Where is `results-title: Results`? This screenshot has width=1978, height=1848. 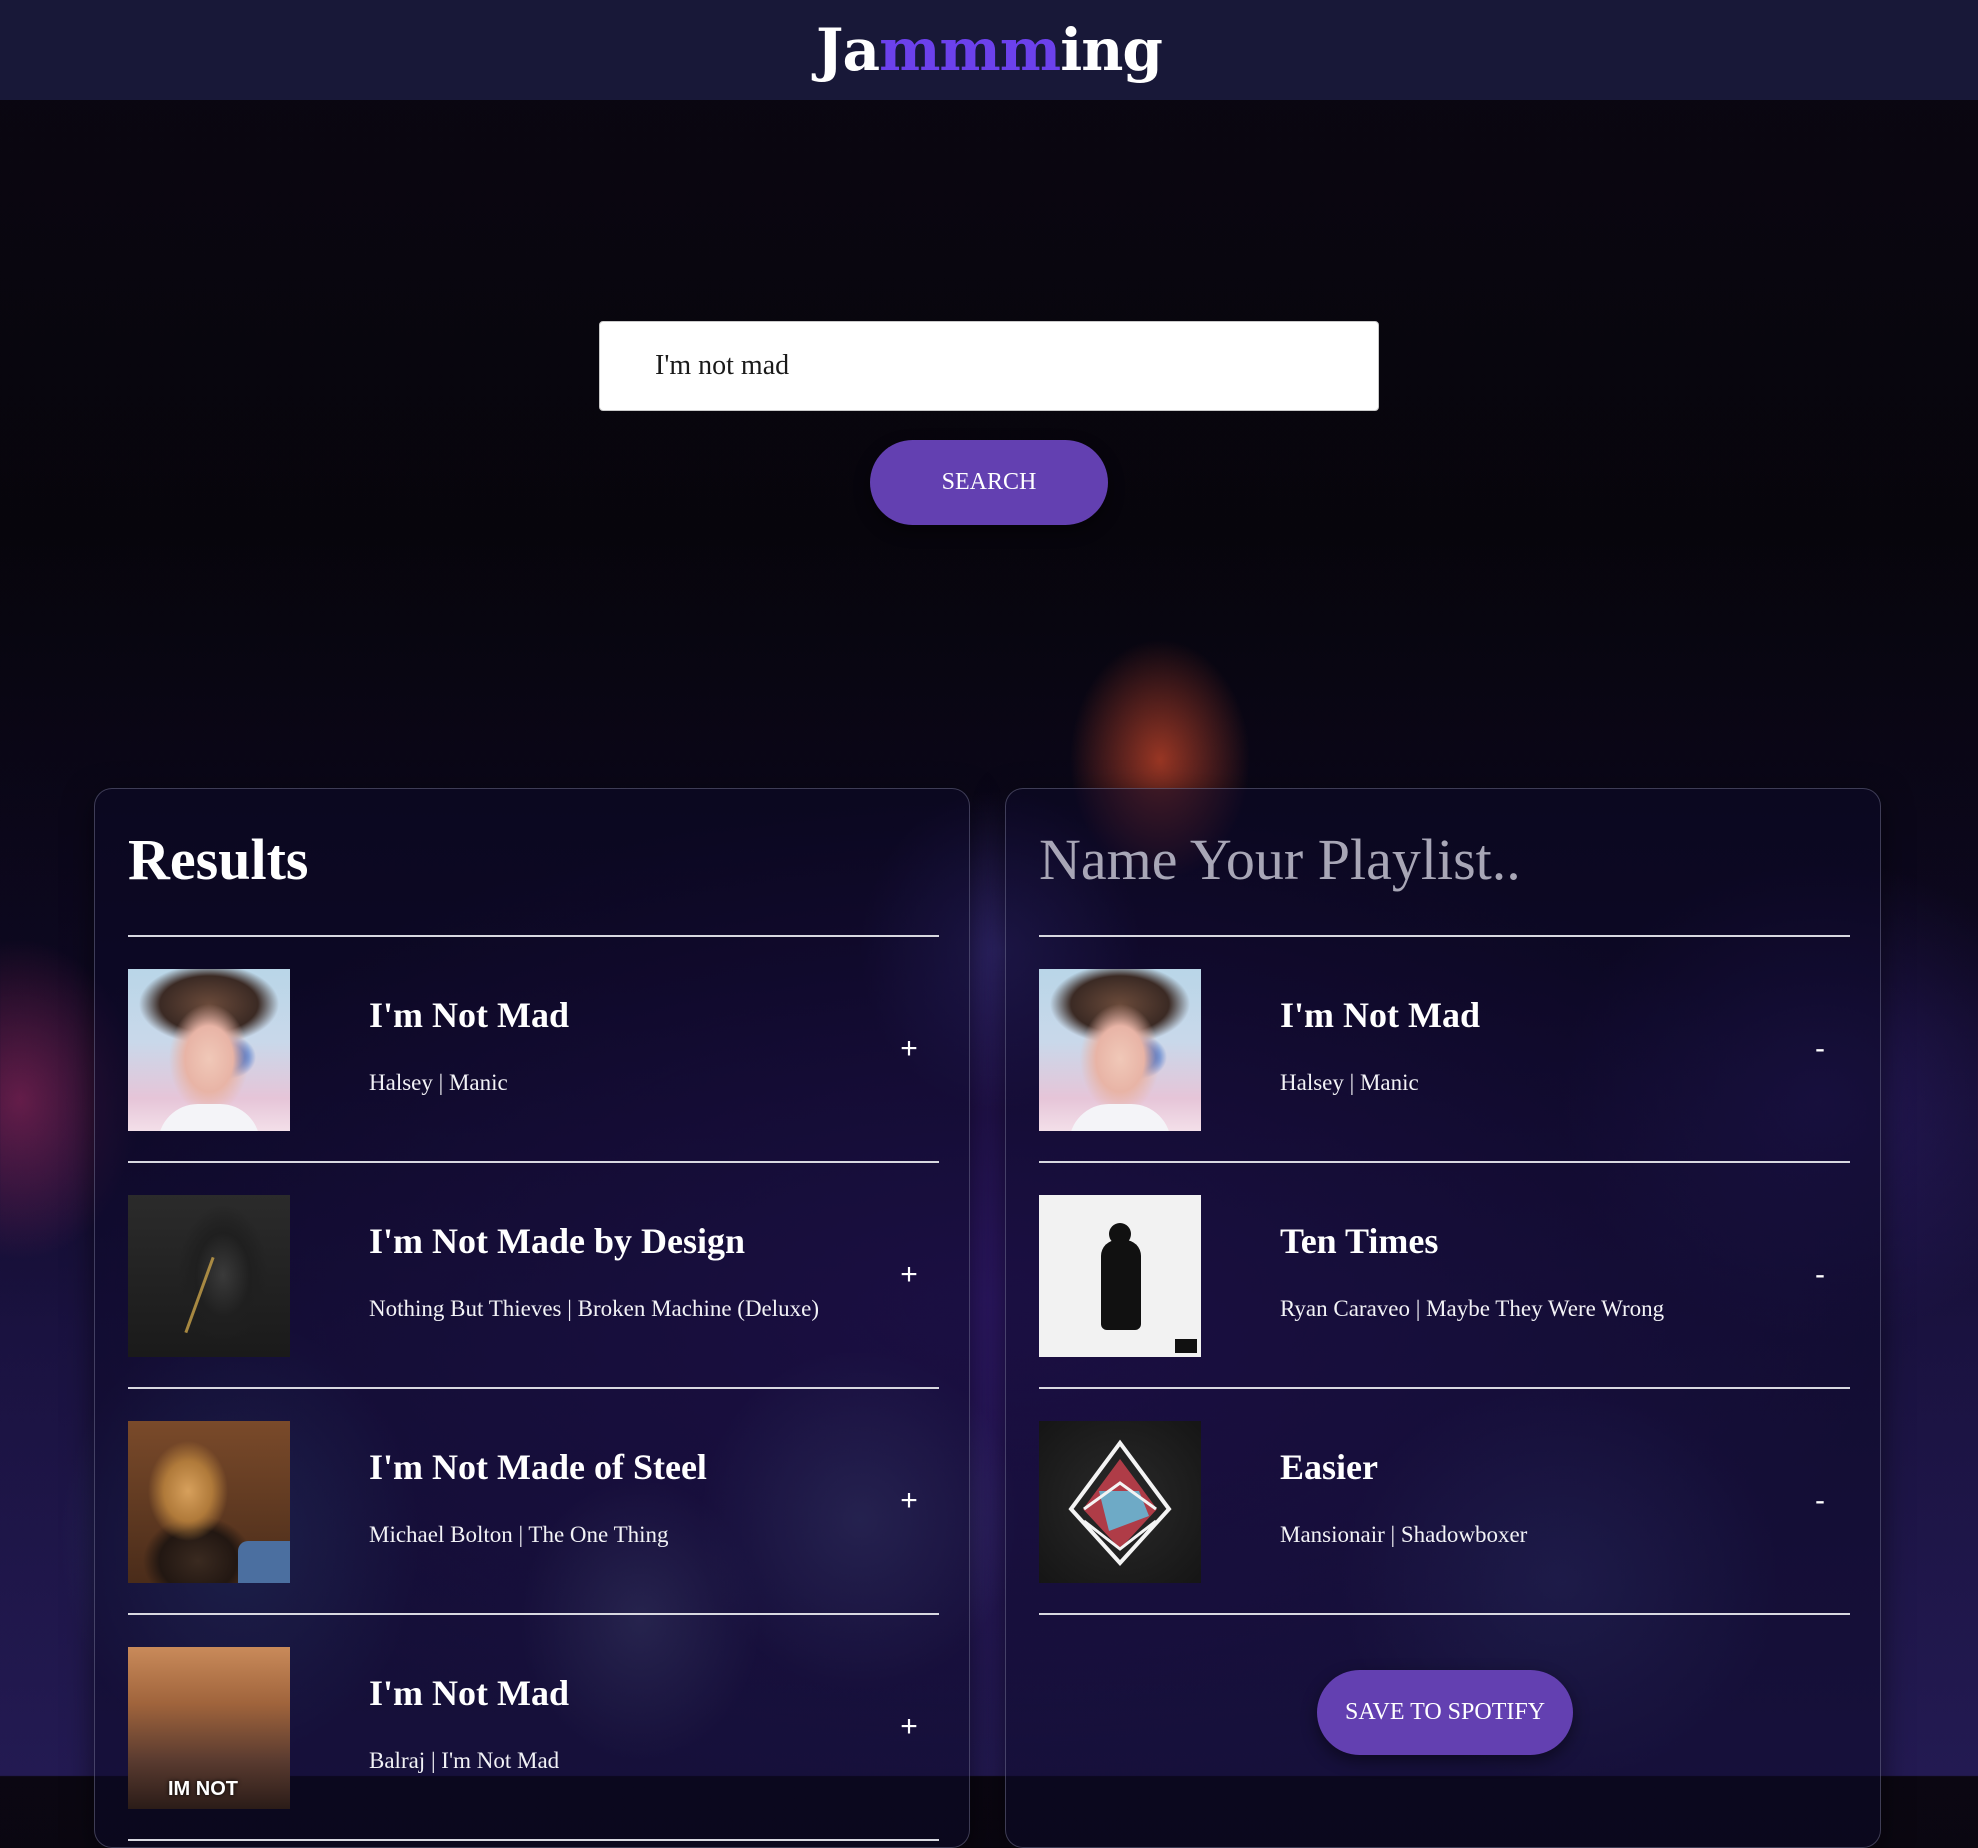 results-title: Results is located at coordinates (218, 859).